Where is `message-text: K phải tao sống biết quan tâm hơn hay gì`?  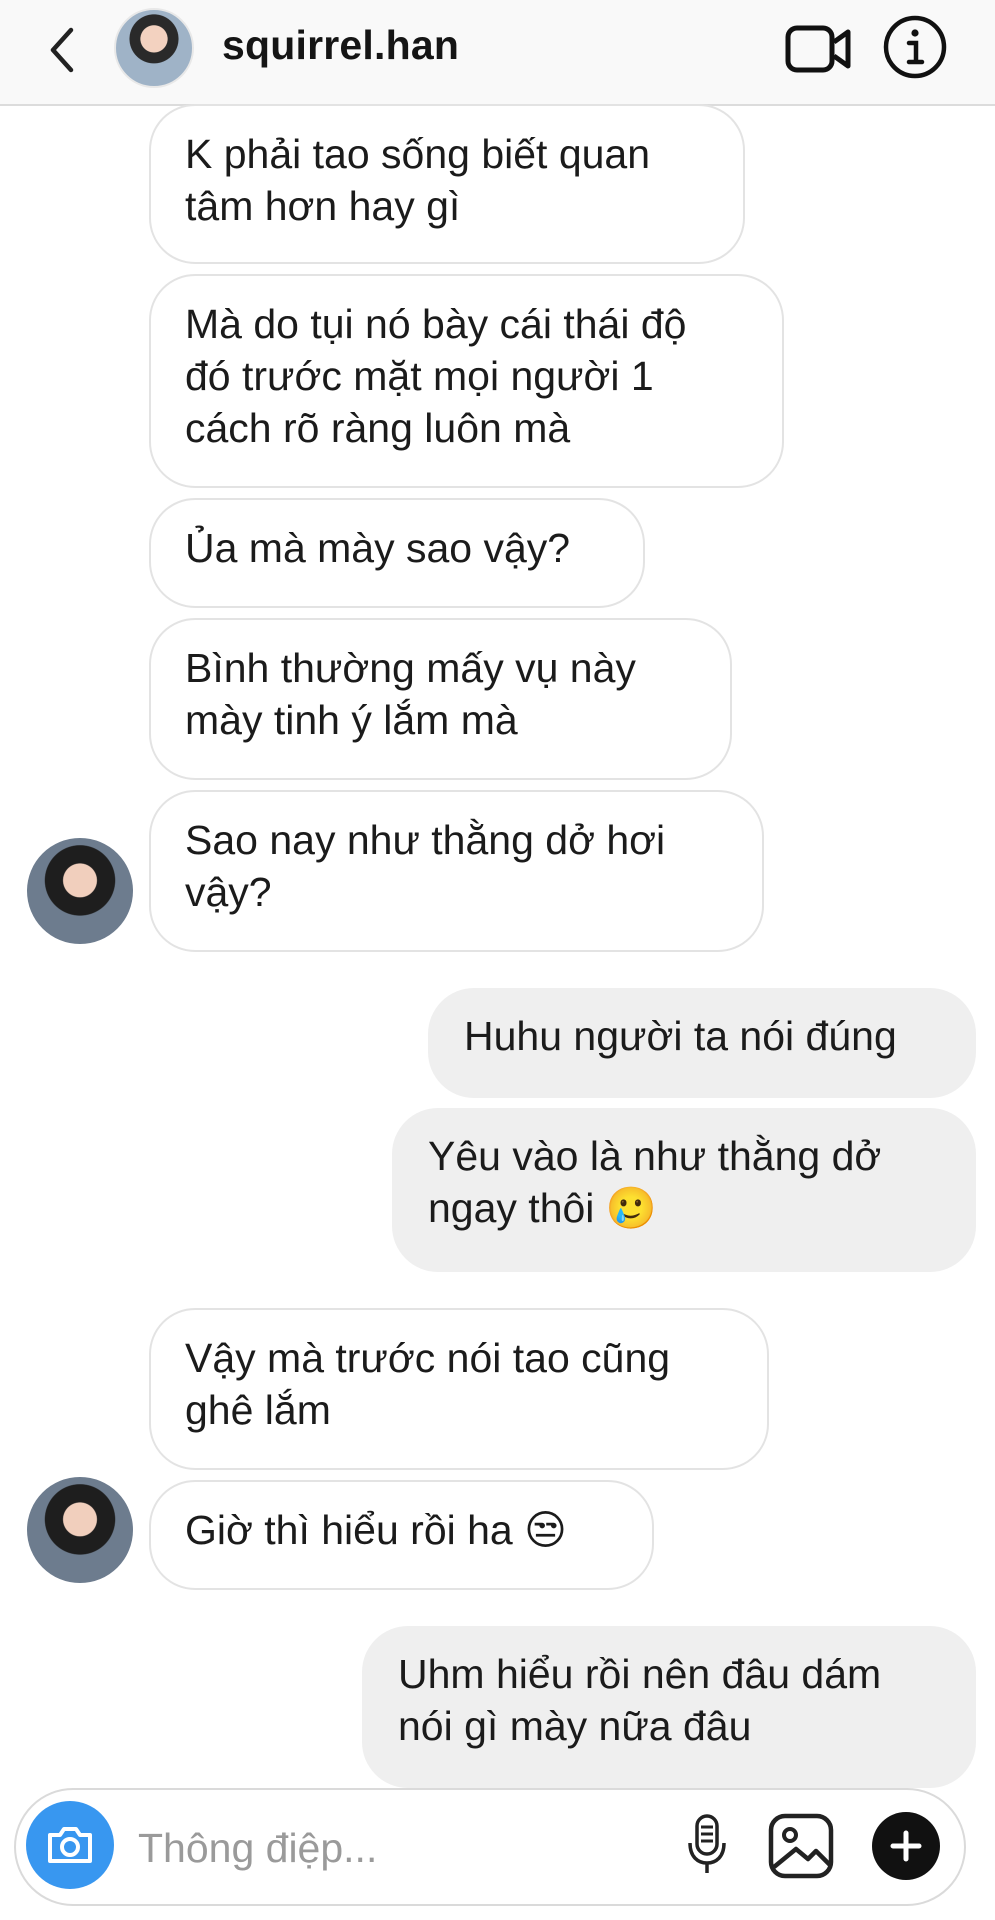
message-text: K phải tao sống biết quan tâm hơn hay gì is located at coordinates (418, 180).